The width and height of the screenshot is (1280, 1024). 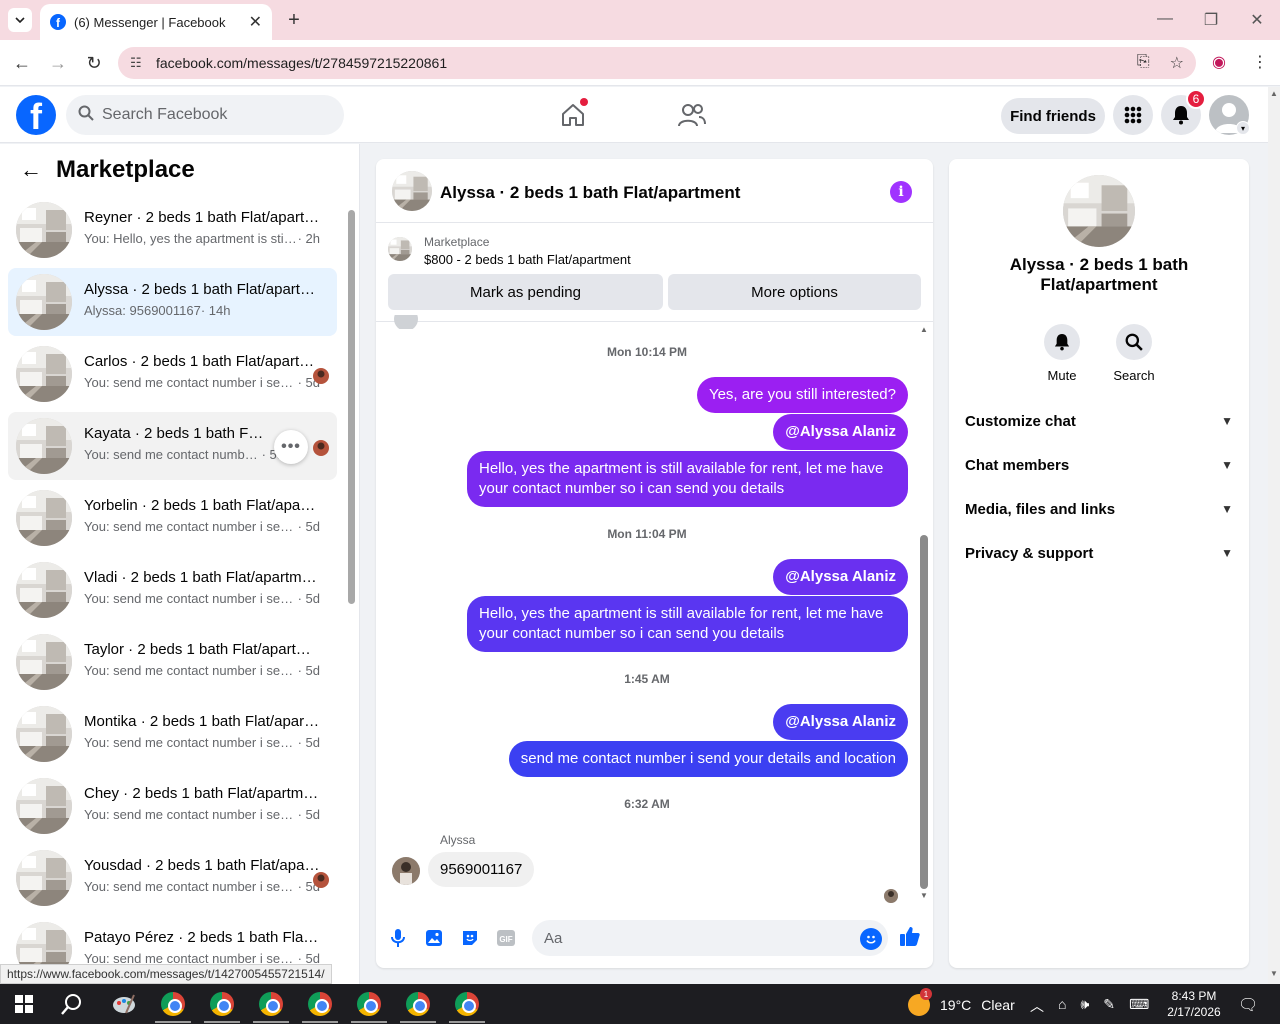 I want to click on profile-icon: ◉, so click(x=1219, y=62).